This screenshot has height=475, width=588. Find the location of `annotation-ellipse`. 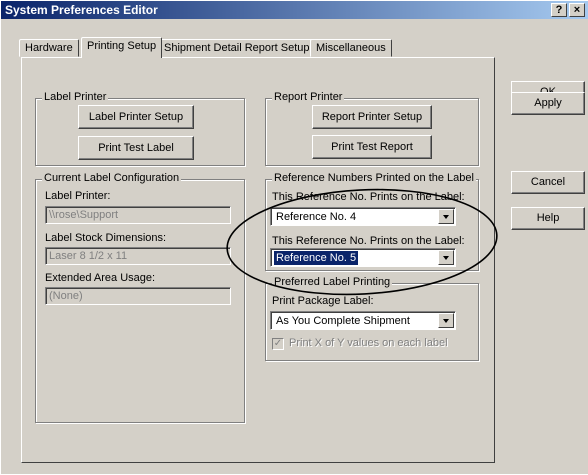

annotation-ellipse is located at coordinates (362, 242).